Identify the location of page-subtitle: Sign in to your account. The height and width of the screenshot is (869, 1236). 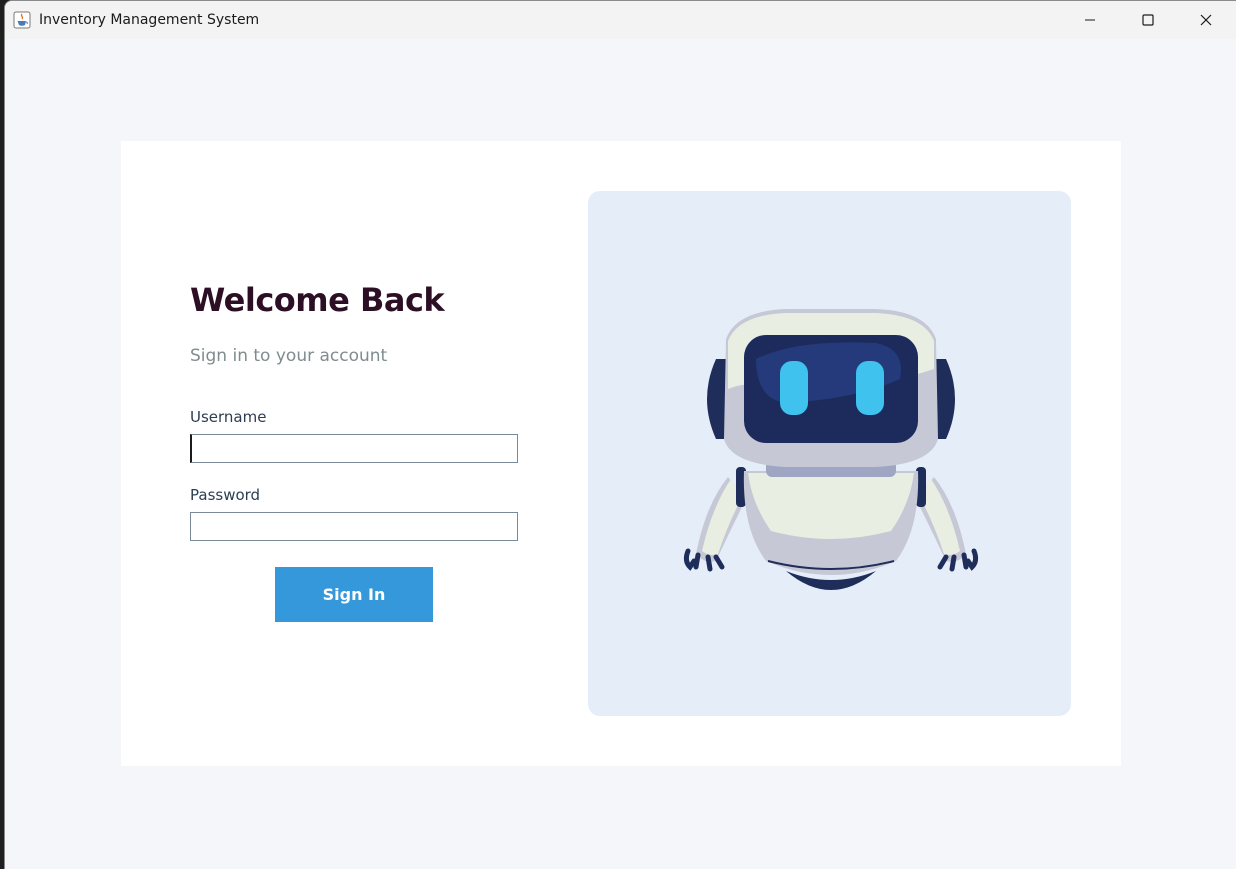
(289, 356).